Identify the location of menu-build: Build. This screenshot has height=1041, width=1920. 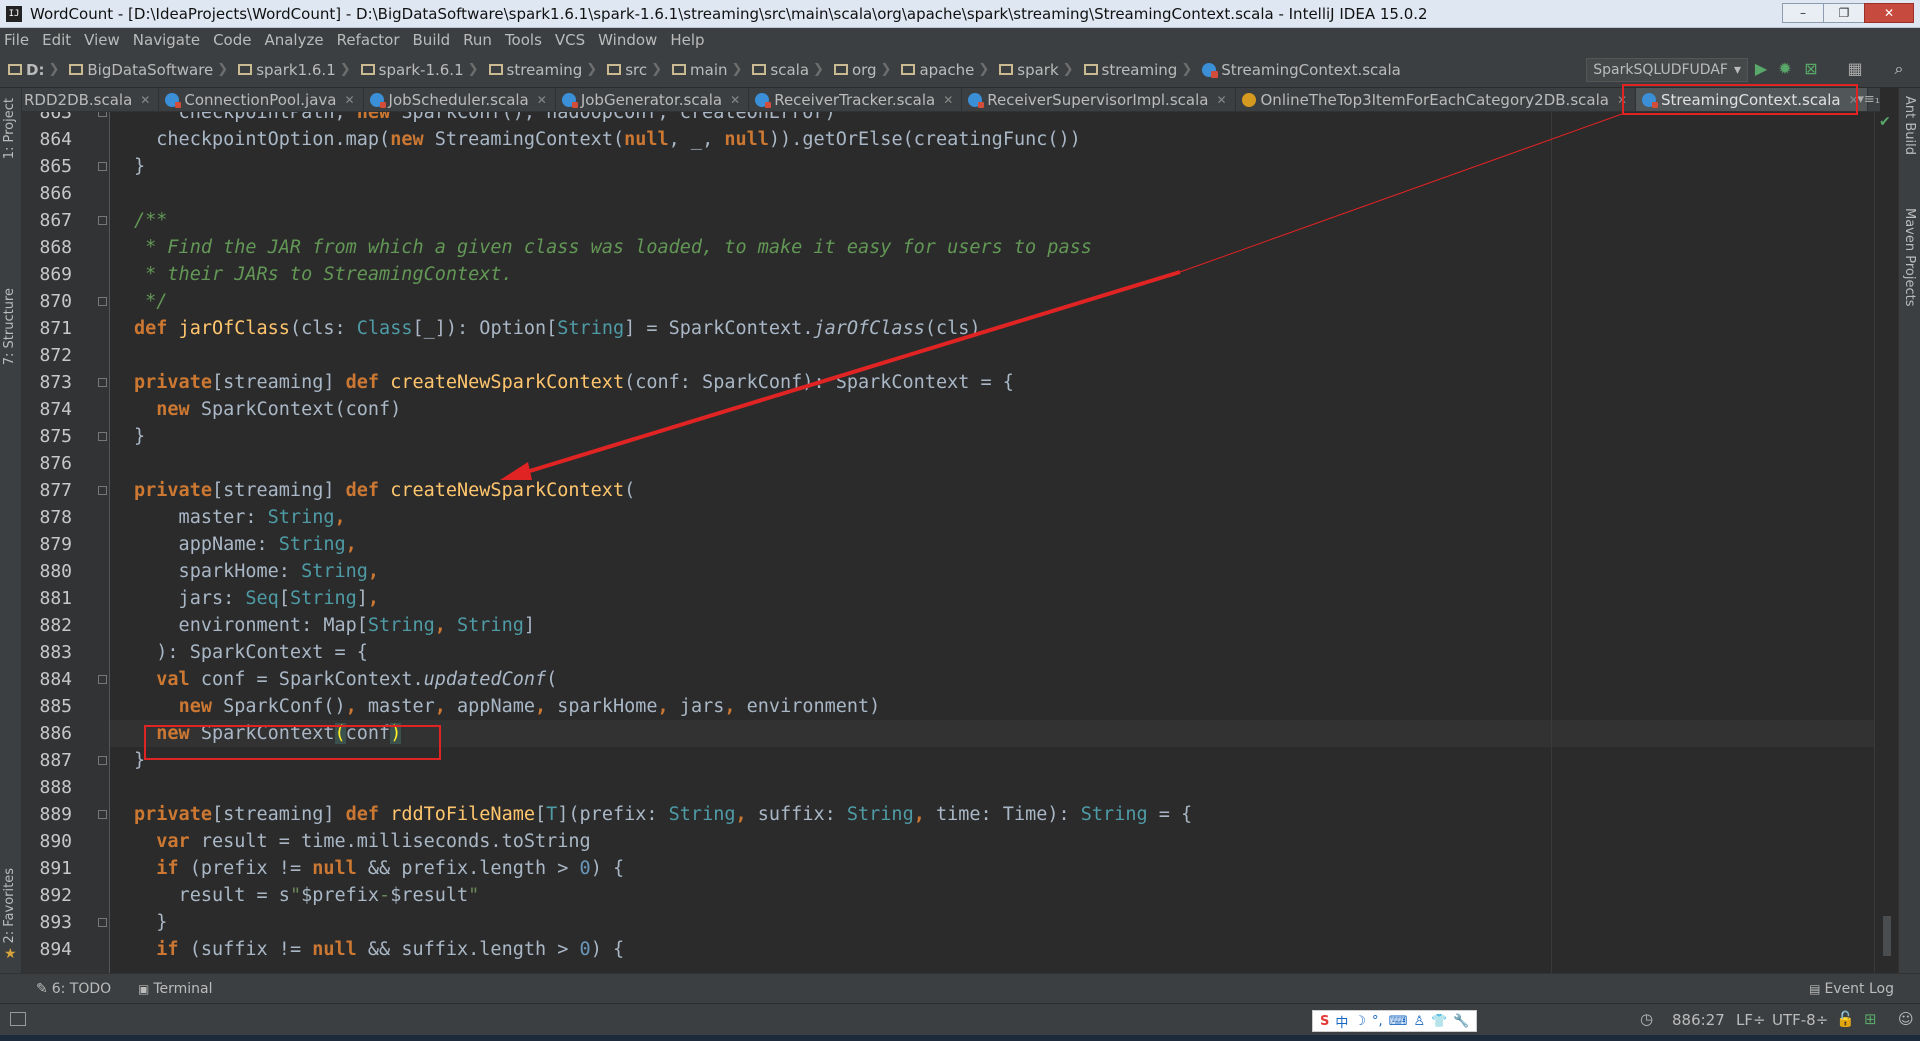
(432, 40).